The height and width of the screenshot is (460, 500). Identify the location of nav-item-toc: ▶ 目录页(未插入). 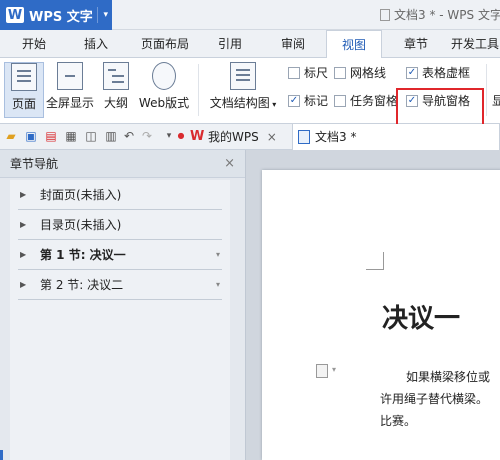
(120, 225).